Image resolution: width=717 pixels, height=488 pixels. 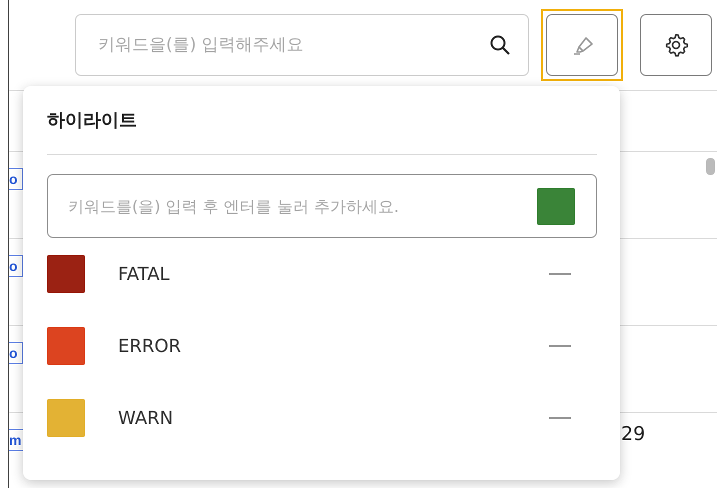 What do you see at coordinates (150, 346) in the screenshot?
I see `highlight-keyword: ERROR` at bounding box center [150, 346].